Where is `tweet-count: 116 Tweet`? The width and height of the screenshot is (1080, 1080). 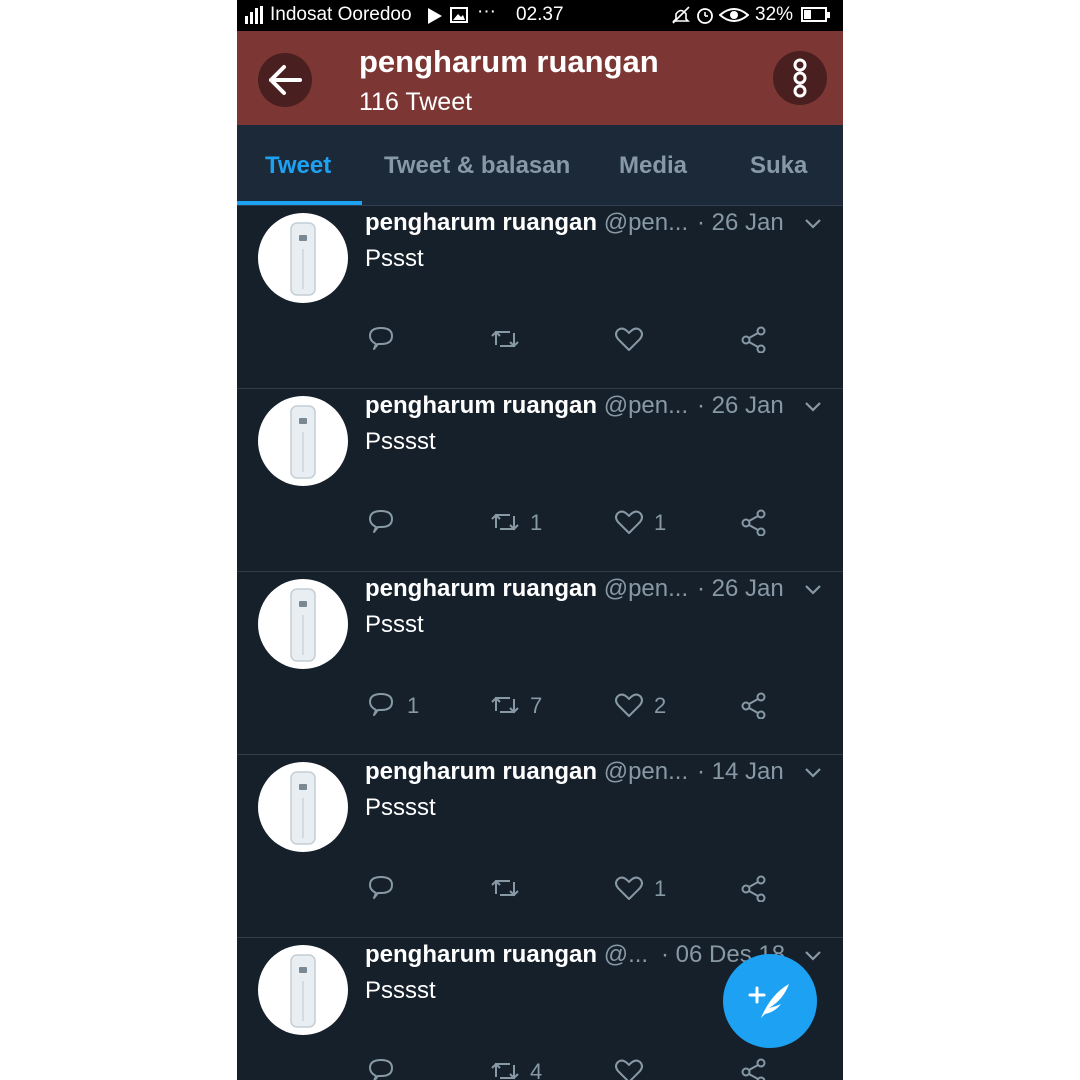 tweet-count: 116 Tweet is located at coordinates (416, 102).